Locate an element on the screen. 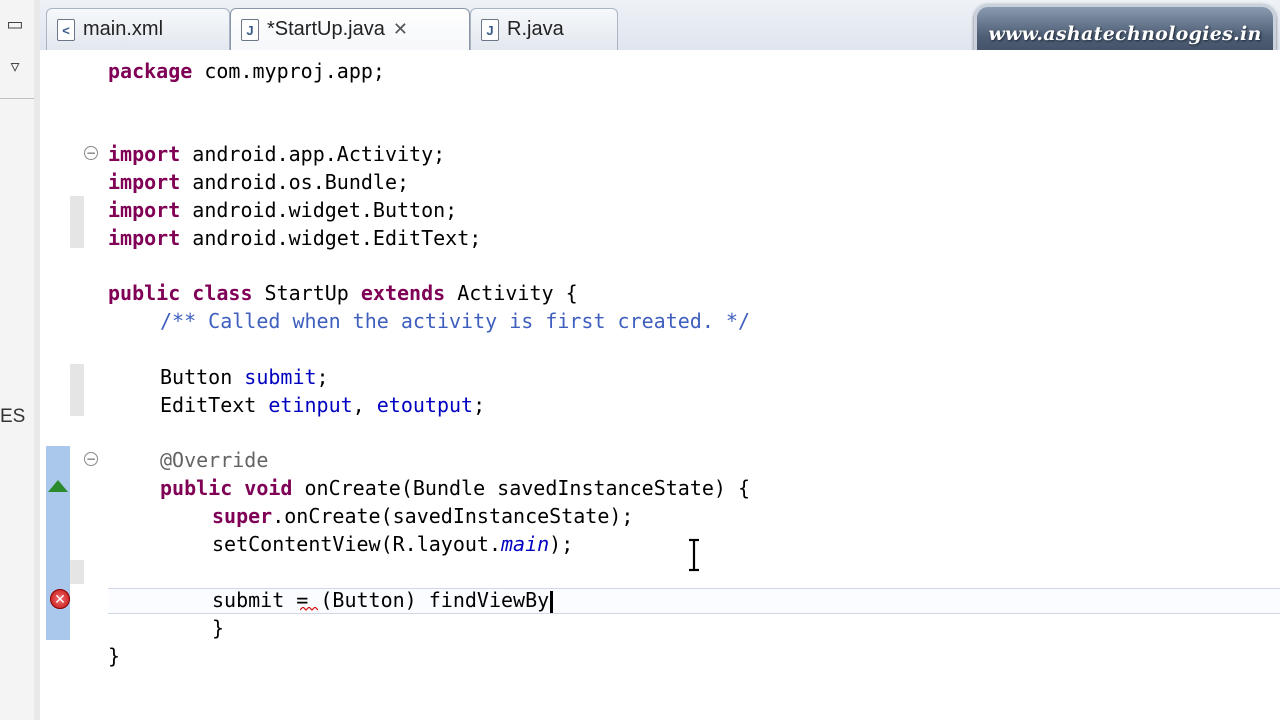 The width and height of the screenshot is (1280, 720). error-squiggle is located at coordinates (309, 609).